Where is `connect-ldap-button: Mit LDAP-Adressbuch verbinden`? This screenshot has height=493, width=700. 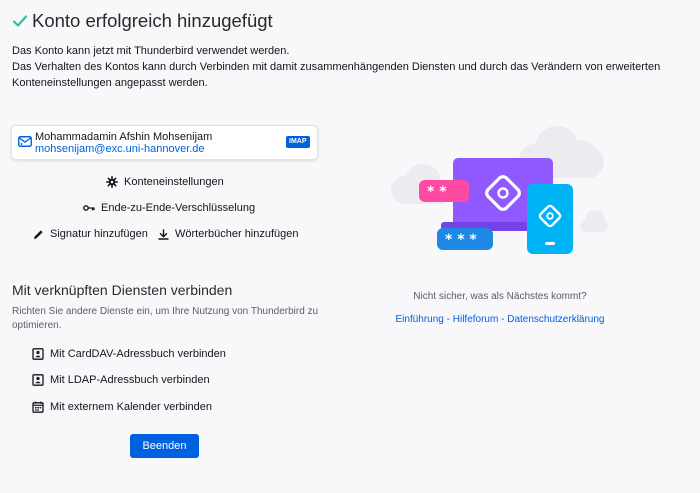 connect-ldap-button: Mit LDAP-Adressbuch verbinden is located at coordinates (121, 380).